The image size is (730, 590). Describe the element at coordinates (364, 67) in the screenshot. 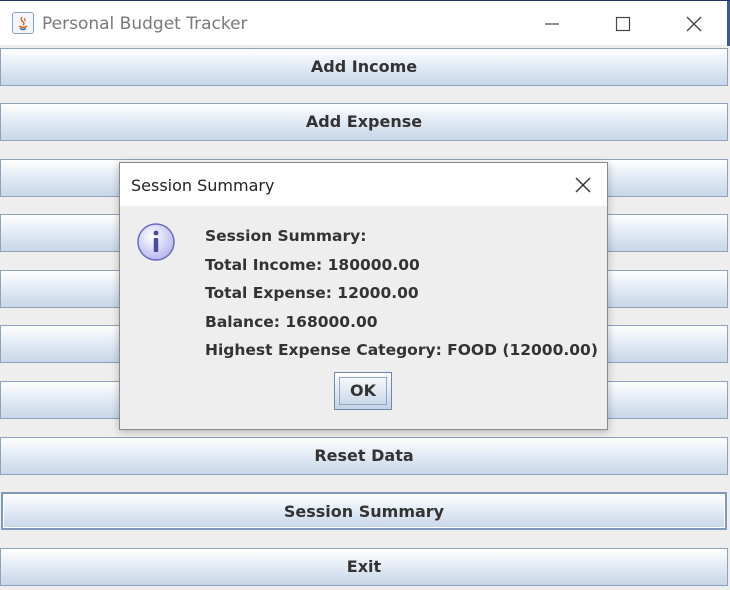

I see `add-income-button: Add Income` at that location.